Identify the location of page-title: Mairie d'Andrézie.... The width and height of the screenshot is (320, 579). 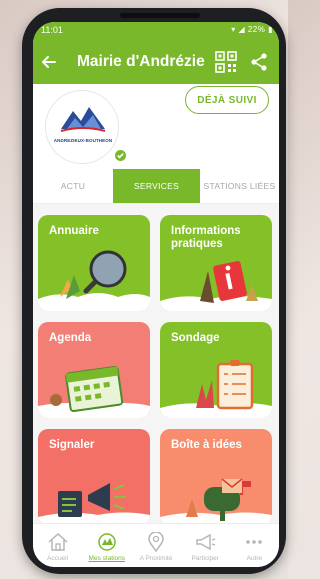
(141, 61).